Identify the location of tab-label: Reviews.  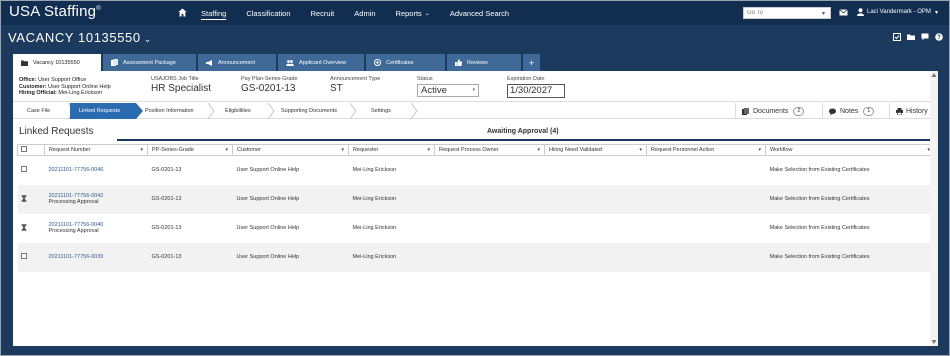
(477, 62).